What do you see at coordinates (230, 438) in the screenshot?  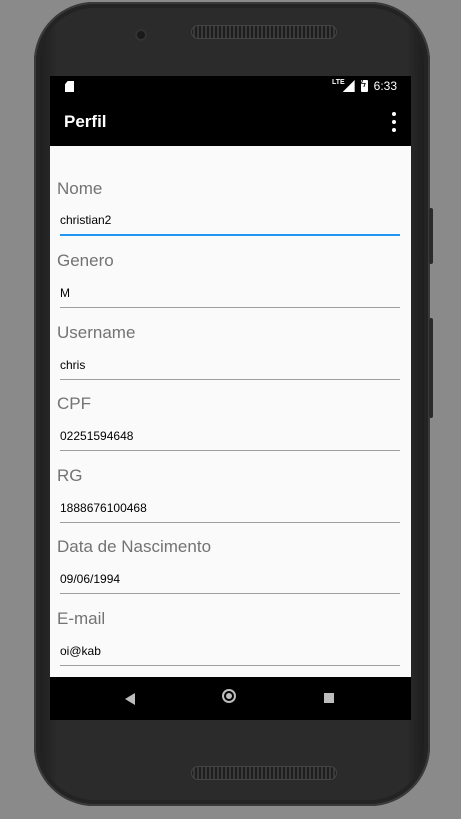 I see `cpf-input` at bounding box center [230, 438].